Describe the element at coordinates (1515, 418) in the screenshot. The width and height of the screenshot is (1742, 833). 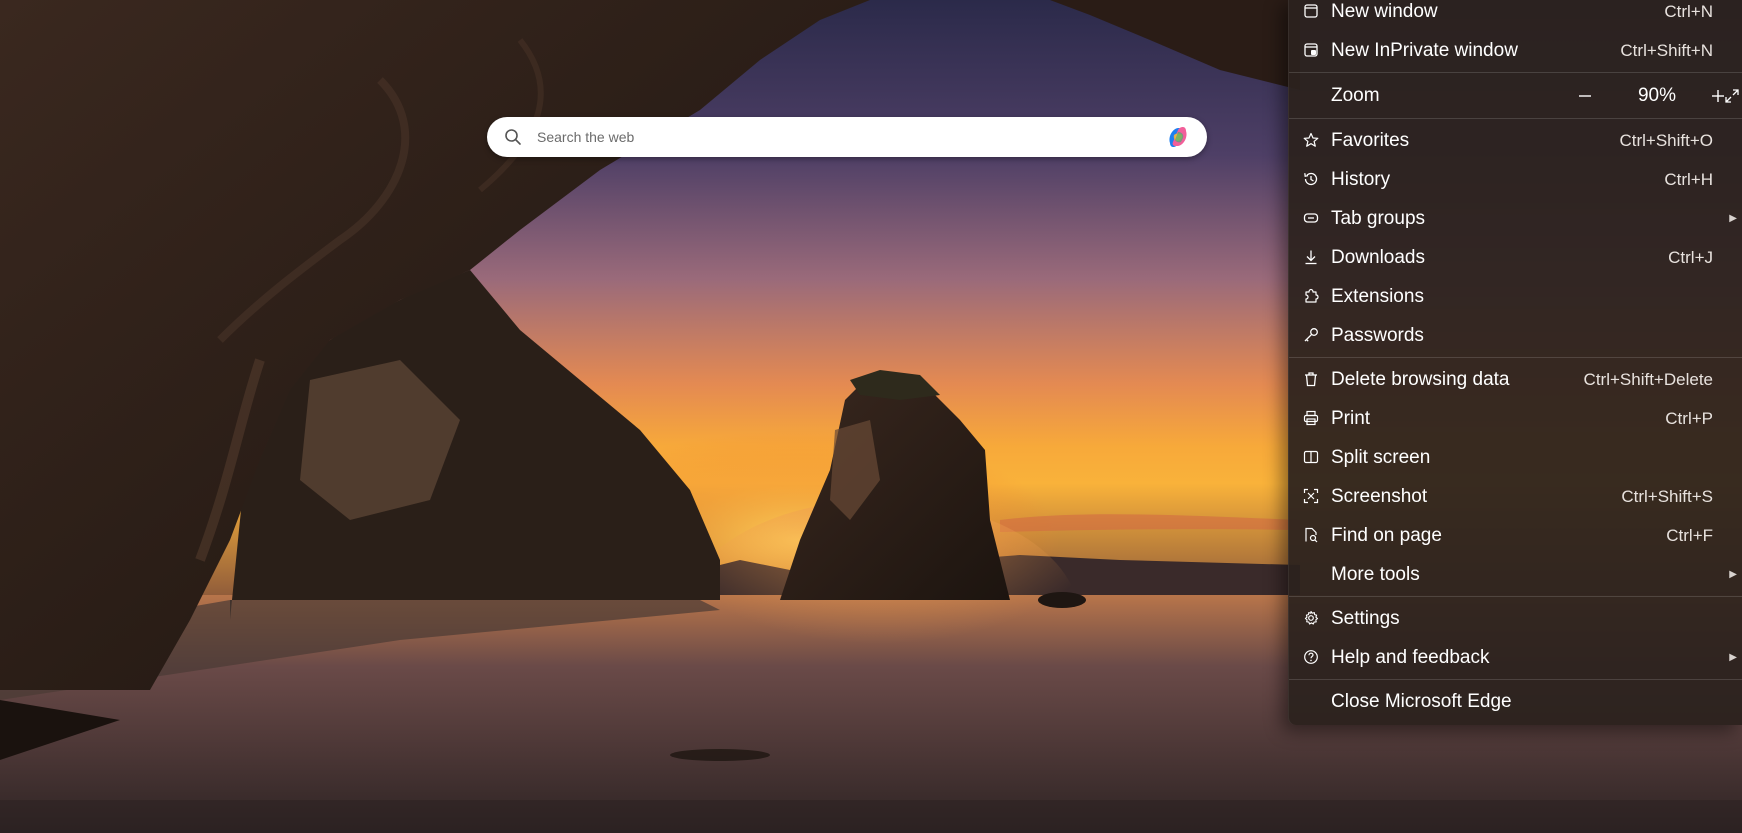
I see `menu-item-print: Print Ctrl+P` at that location.